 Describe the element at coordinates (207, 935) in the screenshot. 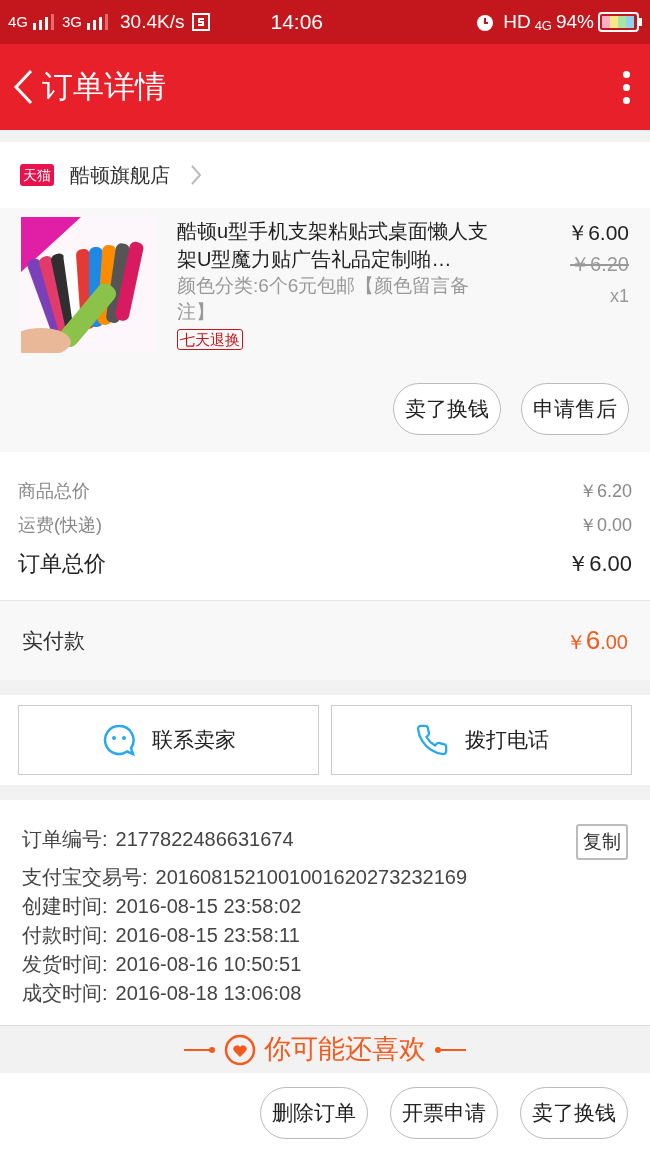

I see `info-value: 2016-08-15 23:58:11` at that location.